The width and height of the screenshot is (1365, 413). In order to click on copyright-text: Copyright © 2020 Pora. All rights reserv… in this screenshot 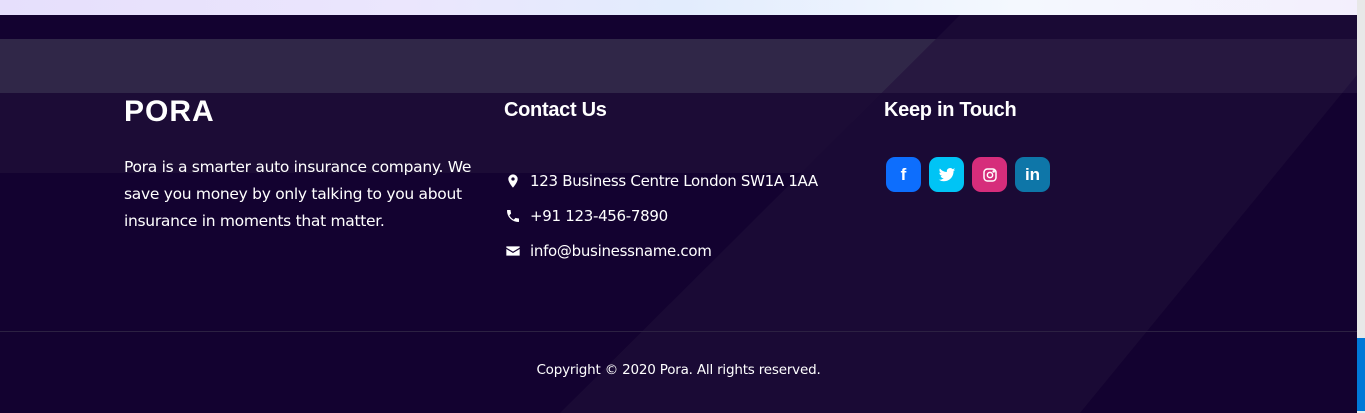, I will do `click(678, 370)`.